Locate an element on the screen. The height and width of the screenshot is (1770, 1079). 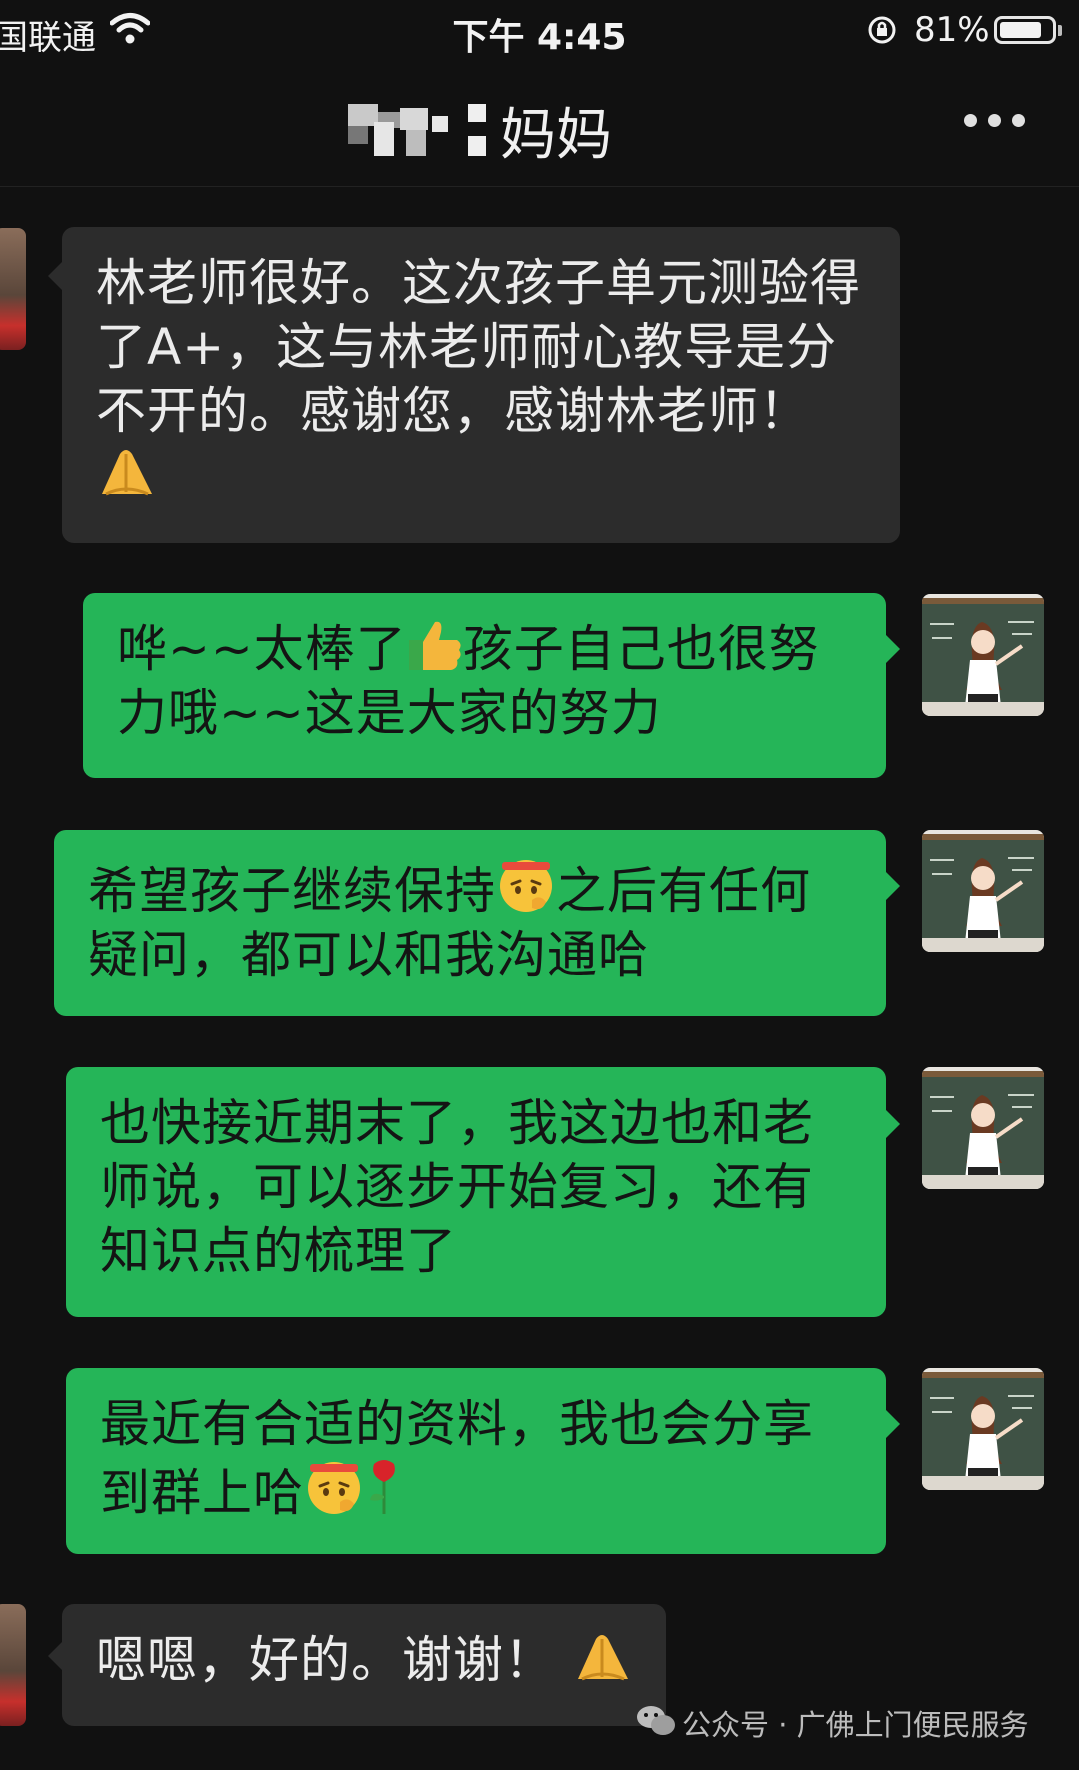
message-text-before: 希望孩子继续保持 is located at coordinates (292, 891).